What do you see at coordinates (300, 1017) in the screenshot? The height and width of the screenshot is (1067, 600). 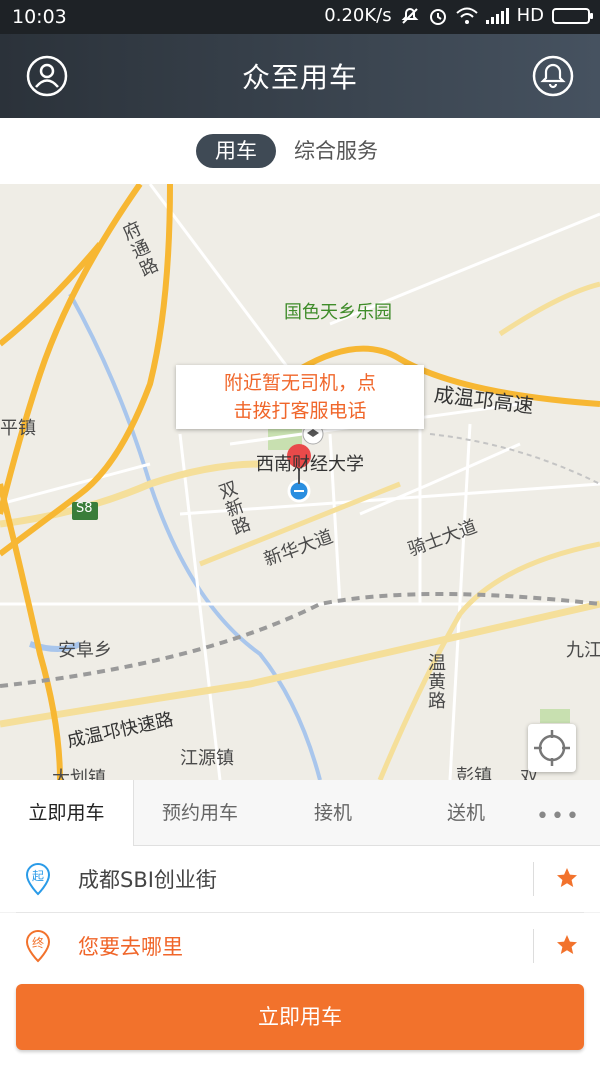 I see `request-car-button: 立即用车` at bounding box center [300, 1017].